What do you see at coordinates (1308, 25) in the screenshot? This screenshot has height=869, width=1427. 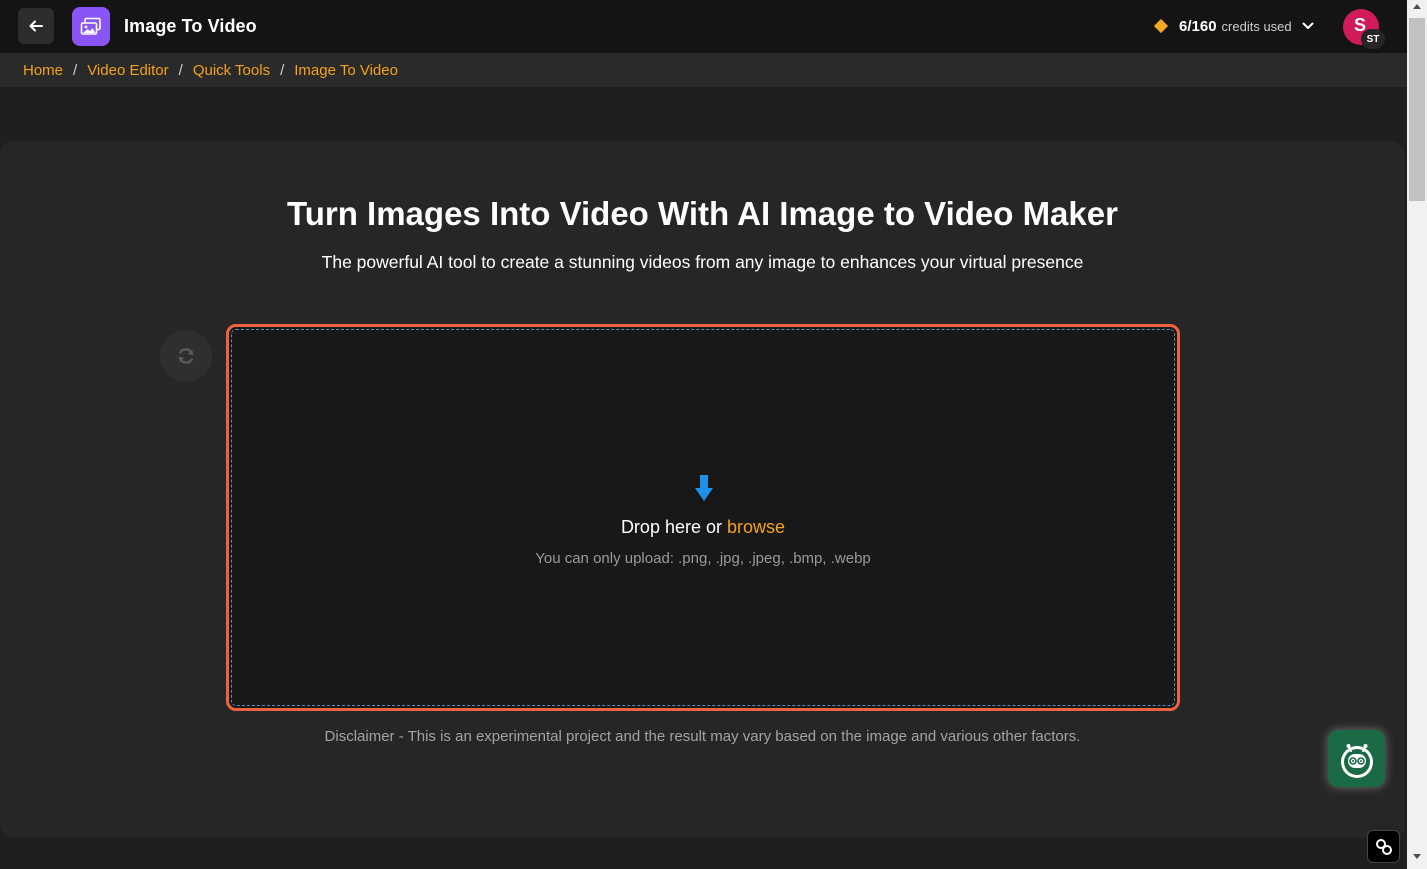 I see `chevron-down-icon` at bounding box center [1308, 25].